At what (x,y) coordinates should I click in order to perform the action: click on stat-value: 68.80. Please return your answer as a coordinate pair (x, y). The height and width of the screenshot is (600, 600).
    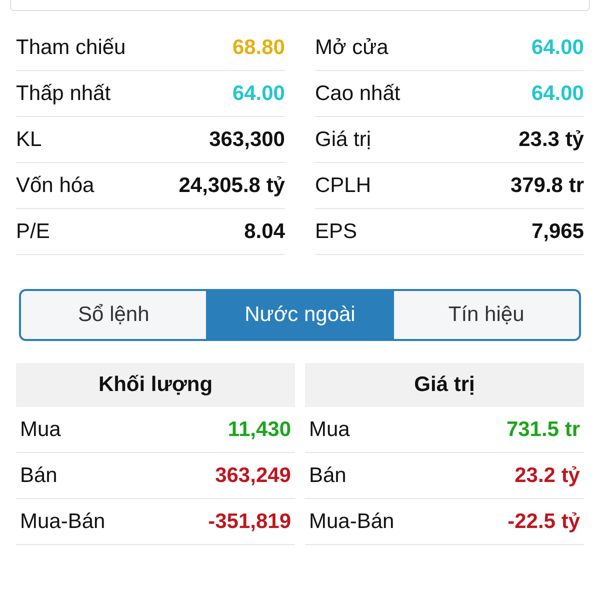
    Looking at the image, I should click on (258, 48).